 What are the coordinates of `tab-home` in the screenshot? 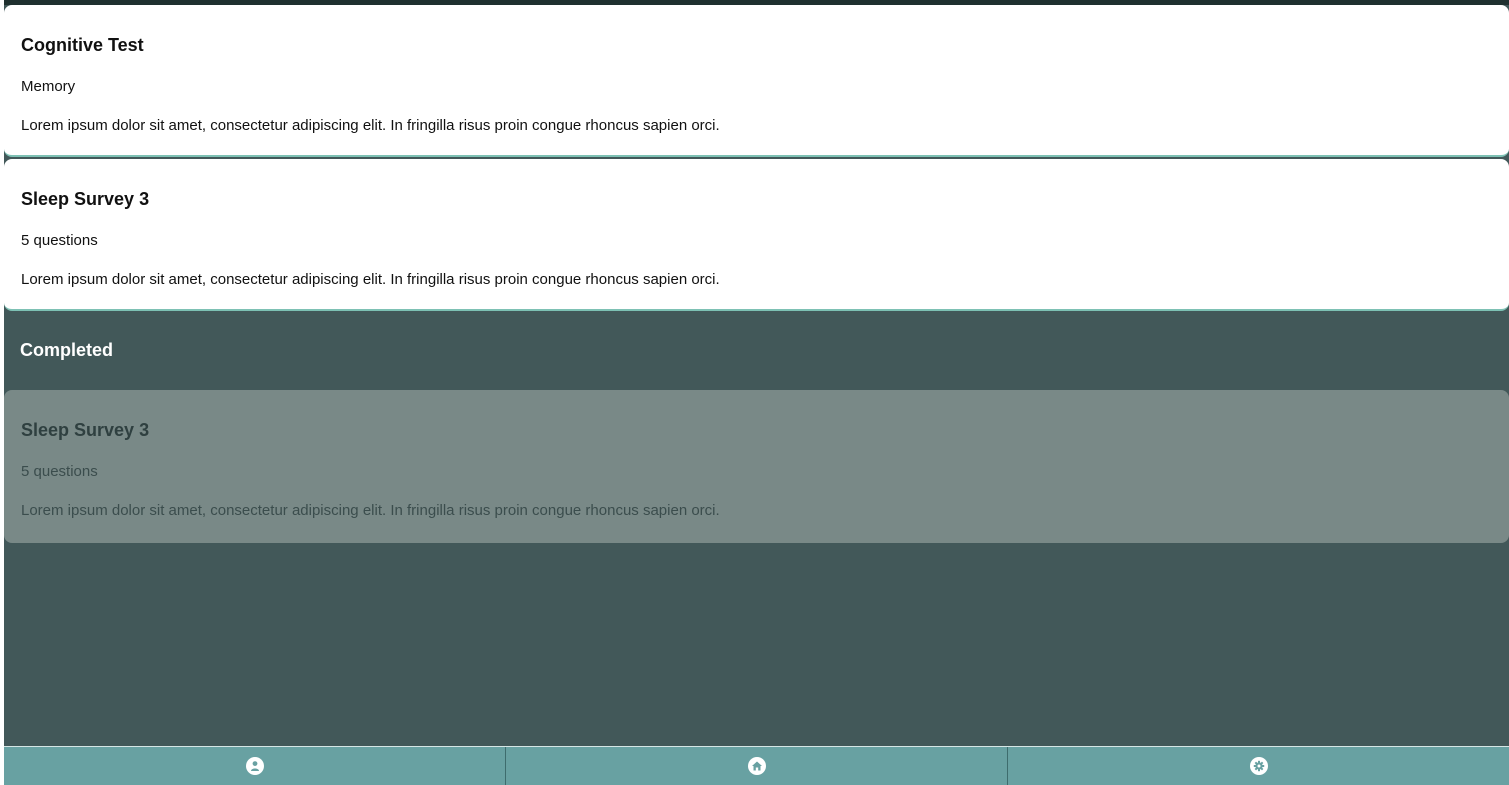 It's located at (757, 766).